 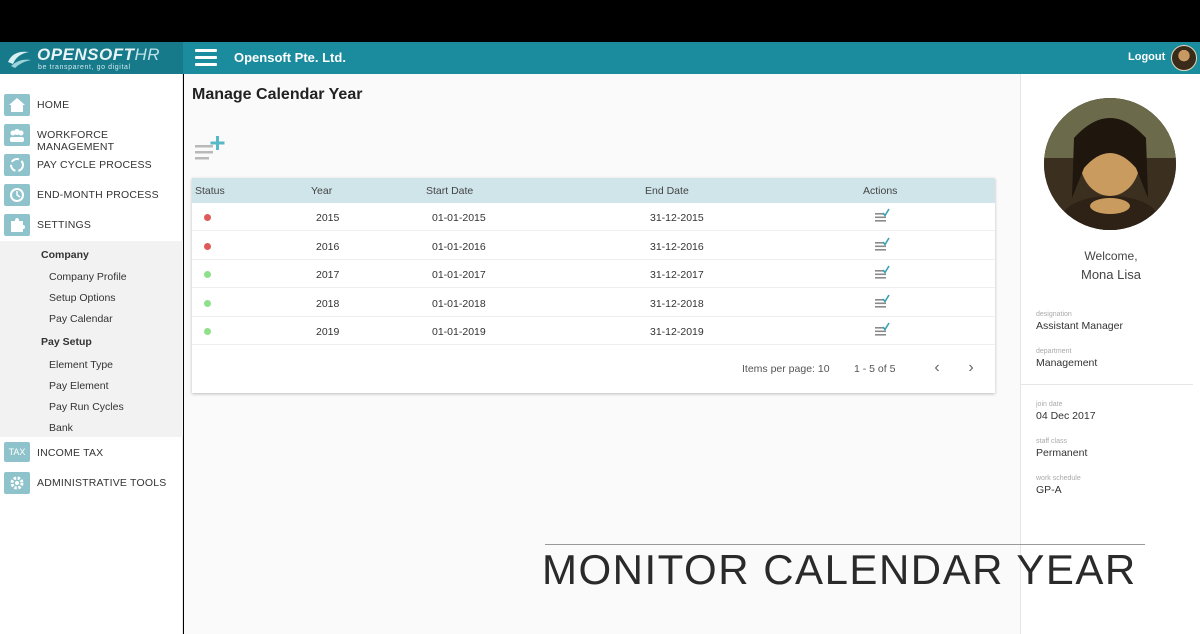 I want to click on gear-icon, so click(x=17, y=483).